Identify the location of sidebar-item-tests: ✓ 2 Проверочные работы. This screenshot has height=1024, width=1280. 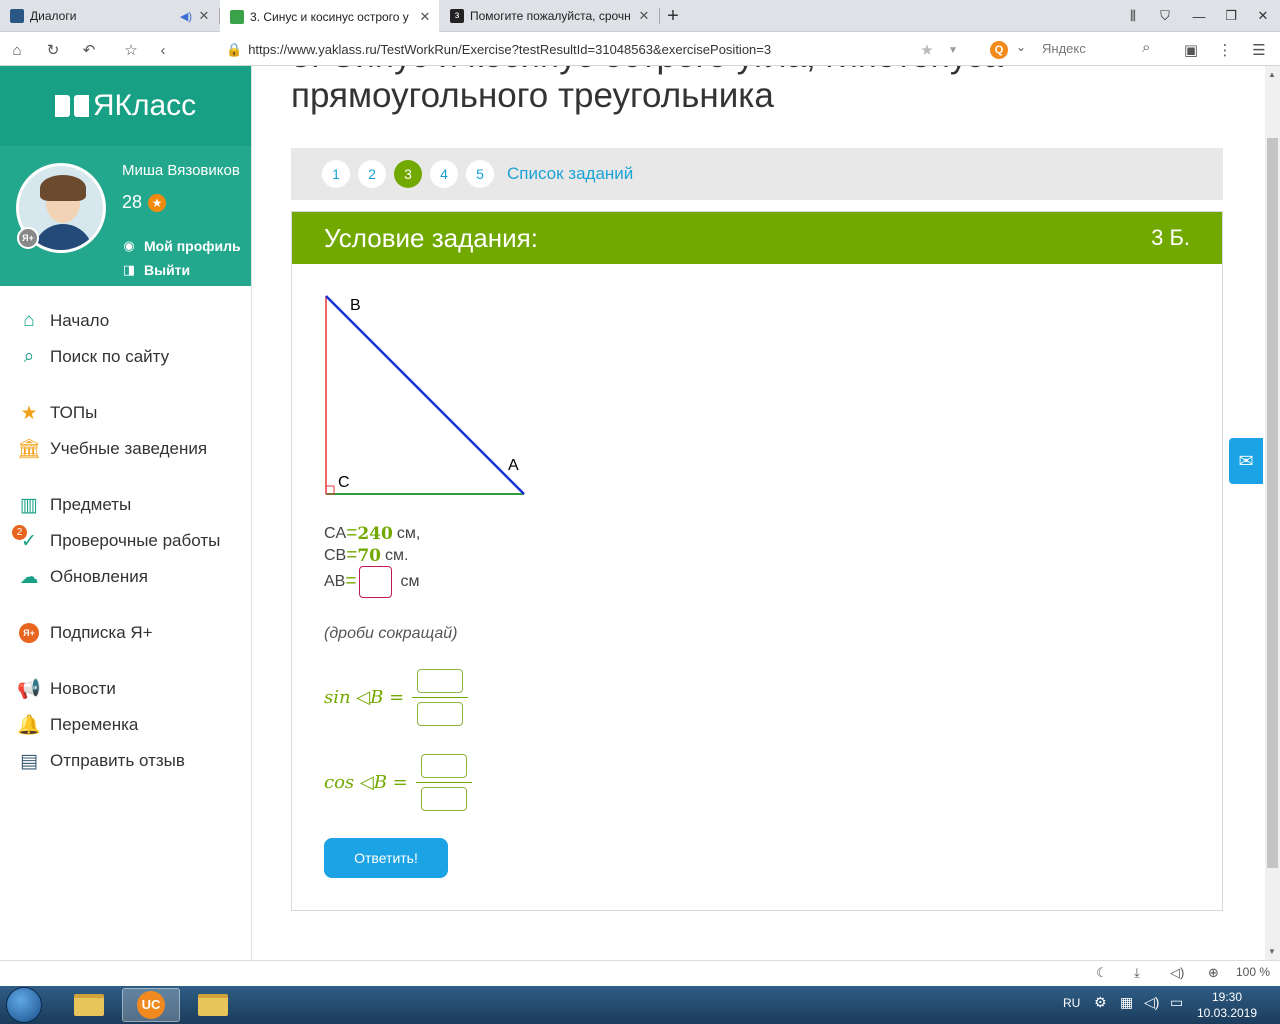
(126, 541).